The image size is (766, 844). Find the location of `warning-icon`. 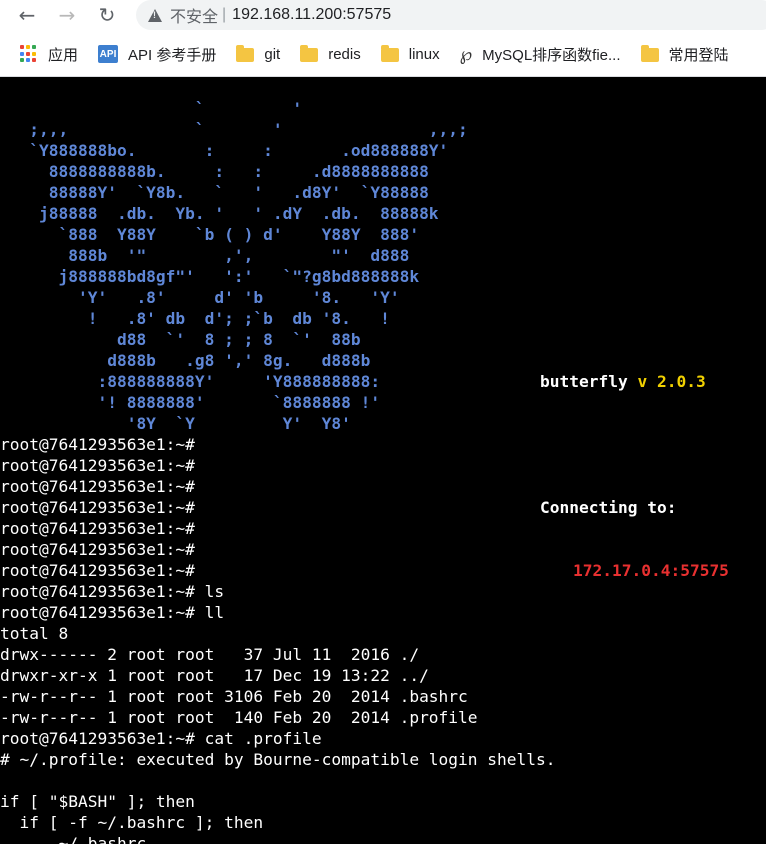

warning-icon is located at coordinates (155, 15).